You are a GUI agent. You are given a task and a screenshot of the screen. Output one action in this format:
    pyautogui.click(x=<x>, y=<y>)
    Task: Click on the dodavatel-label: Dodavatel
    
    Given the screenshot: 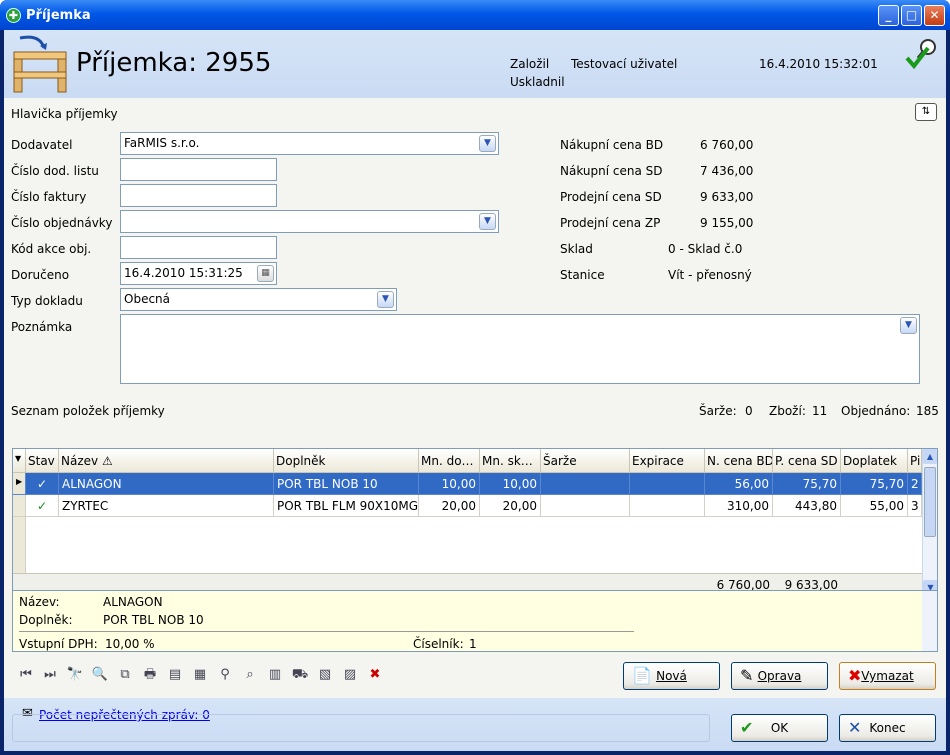 What is the action you would take?
    pyautogui.click(x=42, y=145)
    